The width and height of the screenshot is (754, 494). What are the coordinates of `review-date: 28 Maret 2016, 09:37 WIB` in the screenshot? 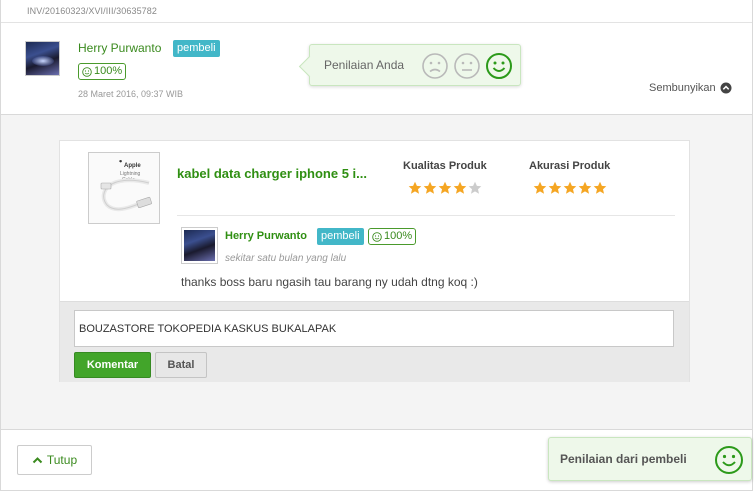 It's located at (131, 94).